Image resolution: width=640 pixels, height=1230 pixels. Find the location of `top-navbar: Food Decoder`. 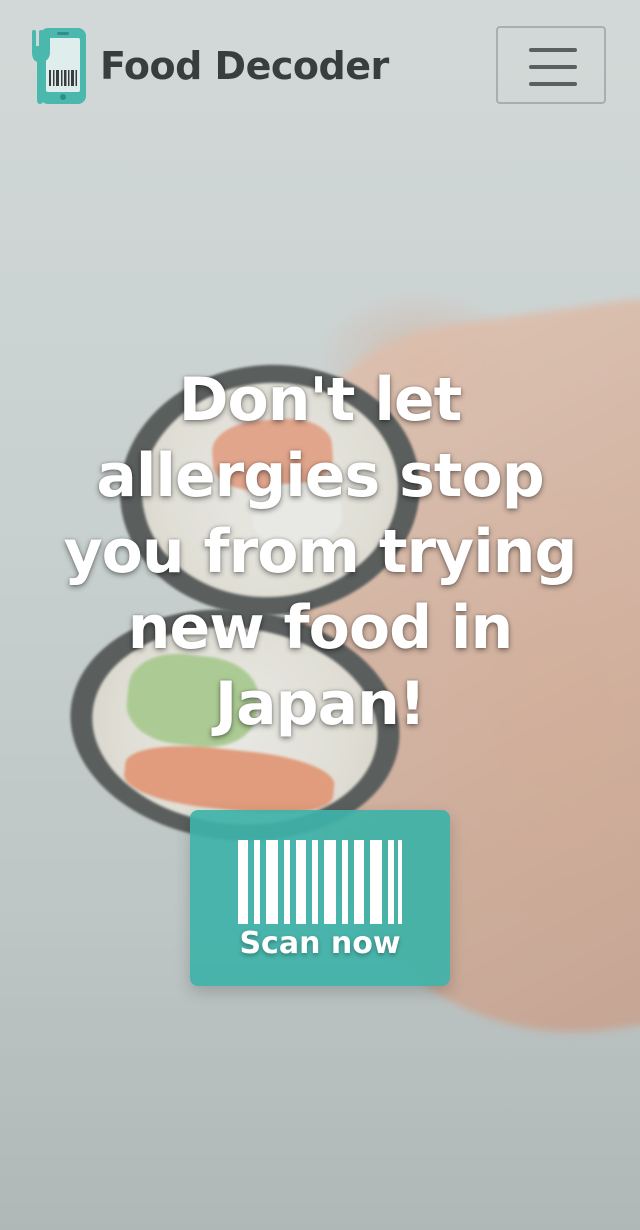

top-navbar: Food Decoder is located at coordinates (320, 66).